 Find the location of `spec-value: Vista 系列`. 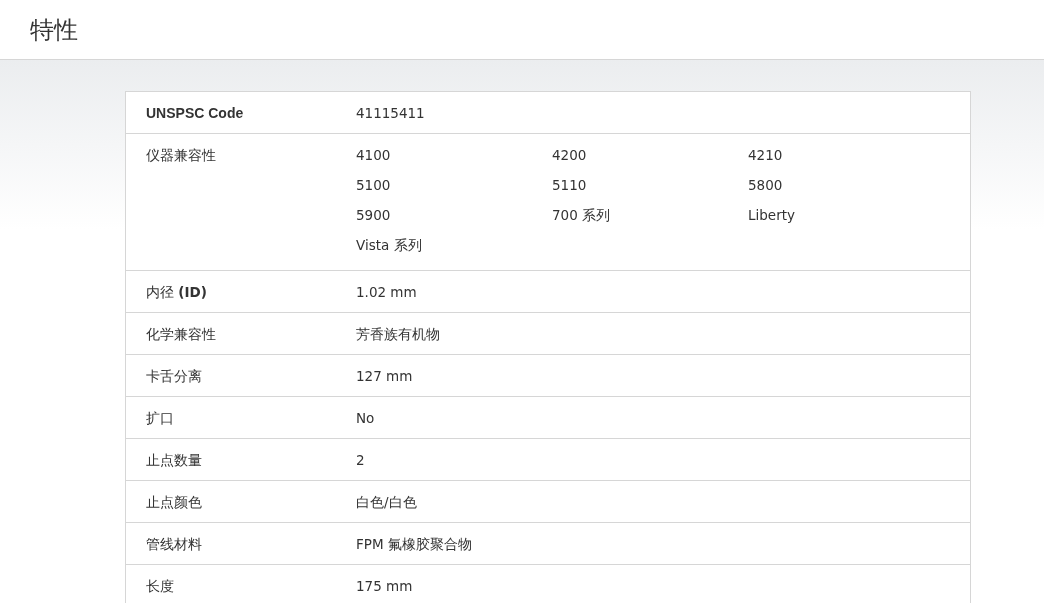

spec-value: Vista 系列 is located at coordinates (389, 245).